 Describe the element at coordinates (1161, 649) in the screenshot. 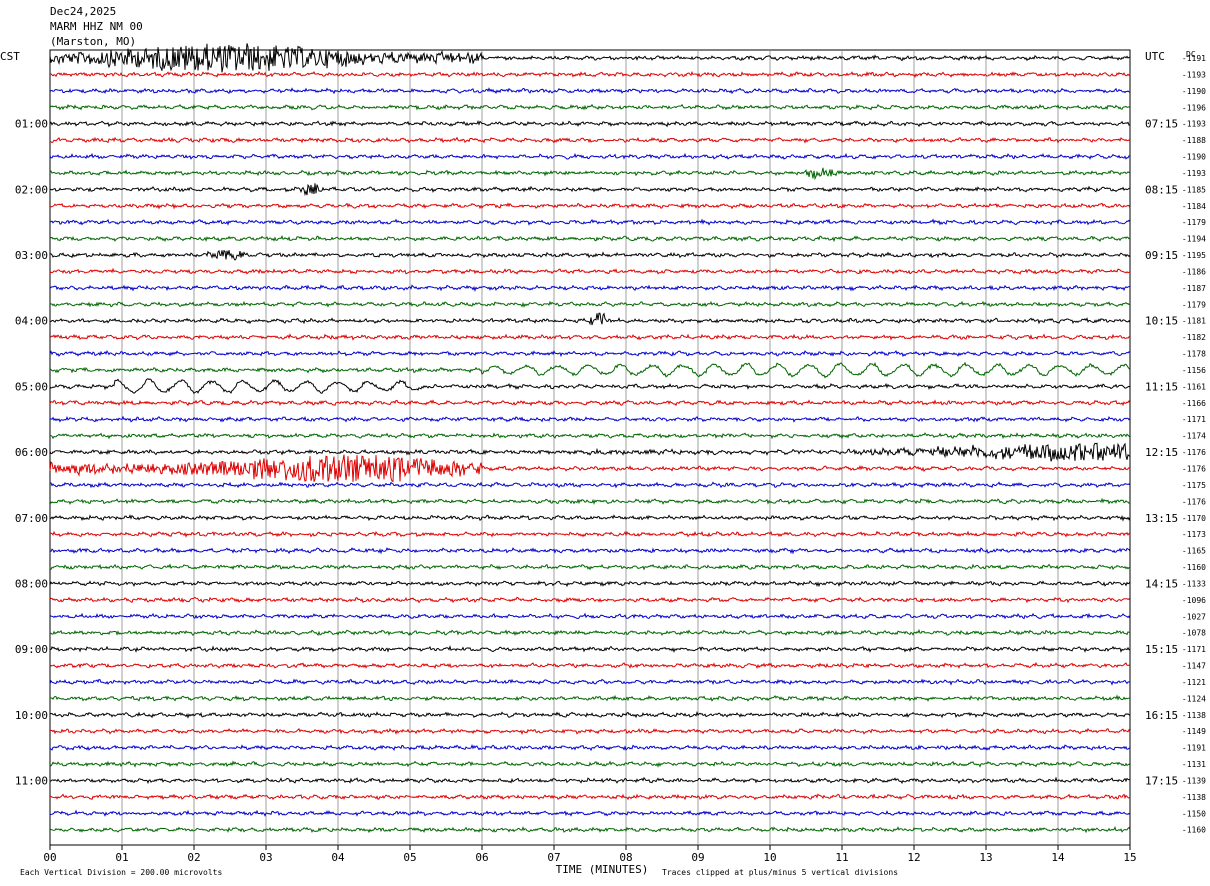

I see `utc-hour-label: 15:15` at that location.